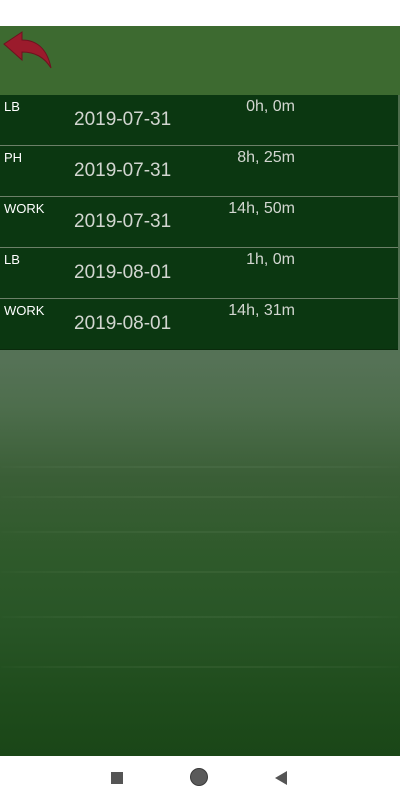  What do you see at coordinates (199, 324) in the screenshot?
I see `list-item: WORK 2019-08-01 14h, 31m` at bounding box center [199, 324].